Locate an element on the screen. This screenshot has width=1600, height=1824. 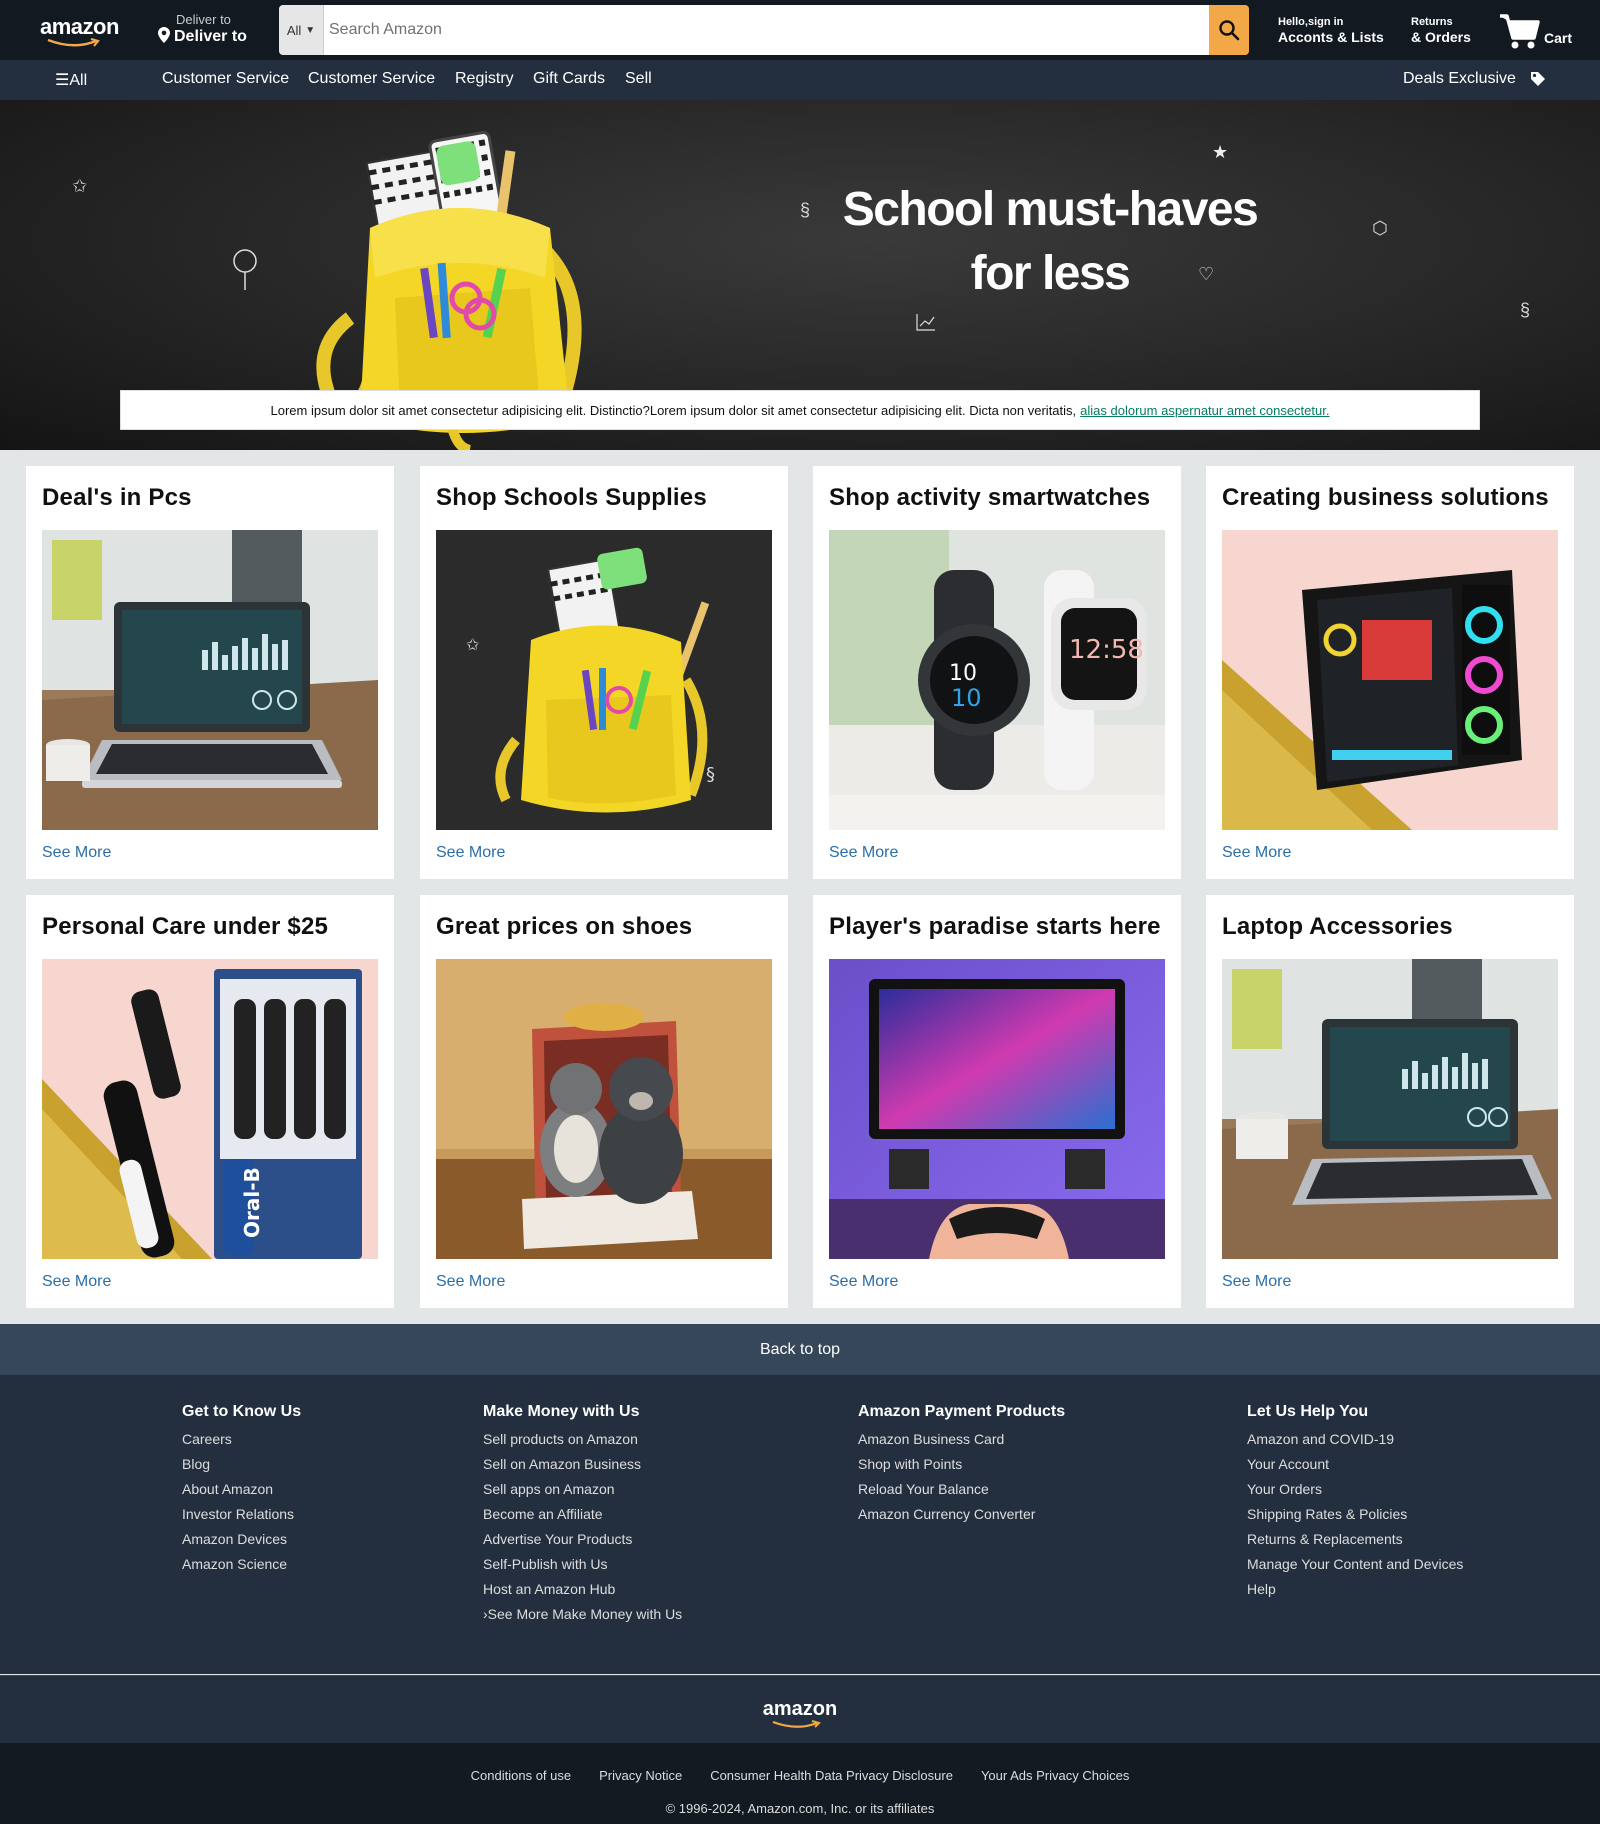
svg-text: 12:58 is located at coordinates (1106, 650).